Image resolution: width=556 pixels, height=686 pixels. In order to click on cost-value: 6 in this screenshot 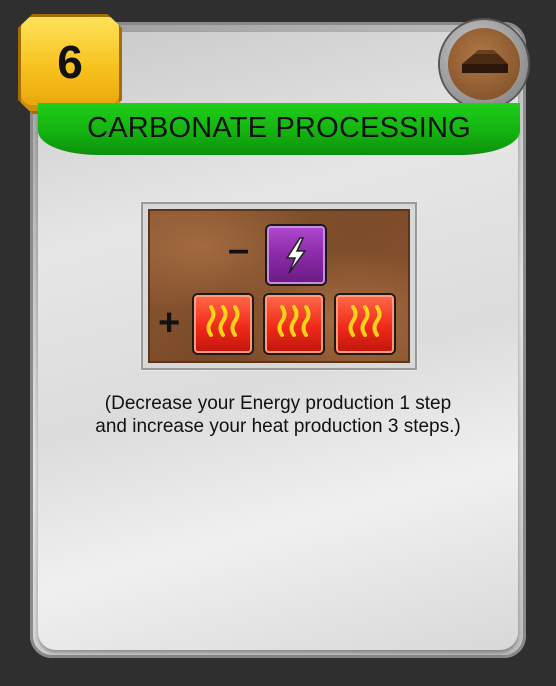, I will do `click(70, 62)`.